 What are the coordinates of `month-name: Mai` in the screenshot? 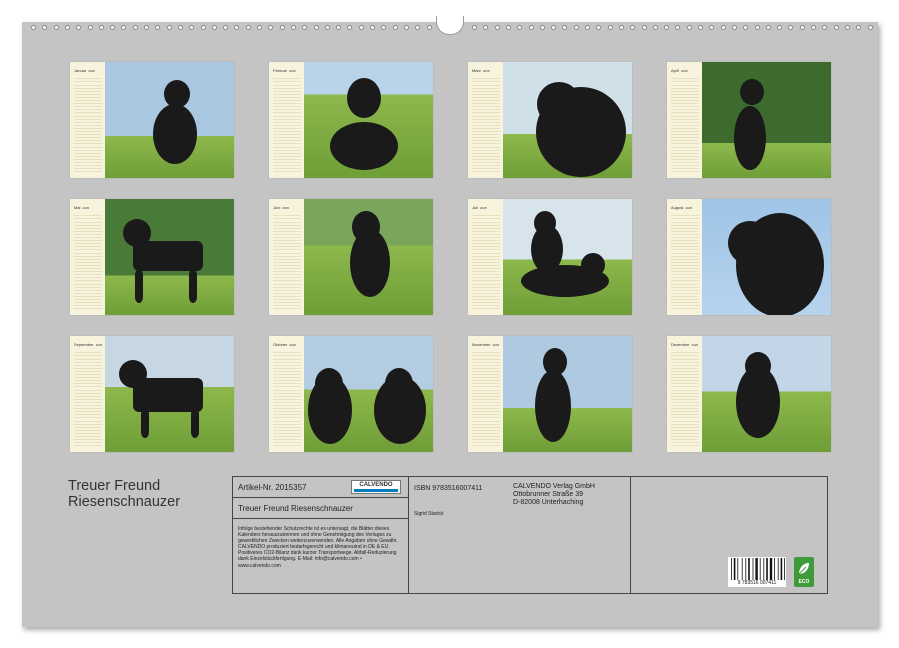 It's located at (77, 207).